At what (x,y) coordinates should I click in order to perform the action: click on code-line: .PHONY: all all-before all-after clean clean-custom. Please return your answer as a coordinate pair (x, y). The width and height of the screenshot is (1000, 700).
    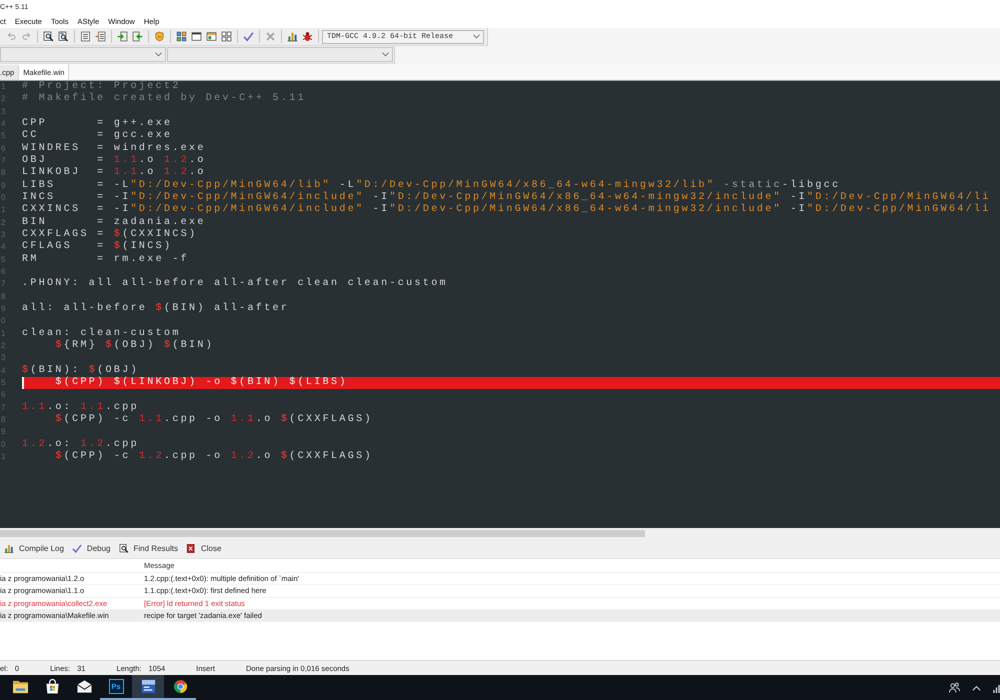
    Looking at the image, I should click on (235, 284).